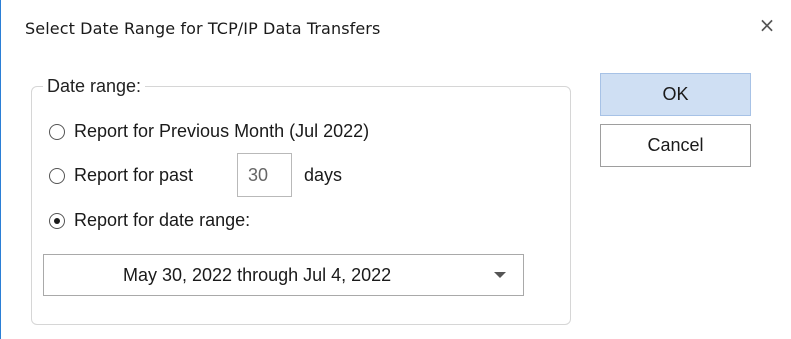 This screenshot has height=339, width=791. I want to click on chevron-down-icon, so click(500, 275).